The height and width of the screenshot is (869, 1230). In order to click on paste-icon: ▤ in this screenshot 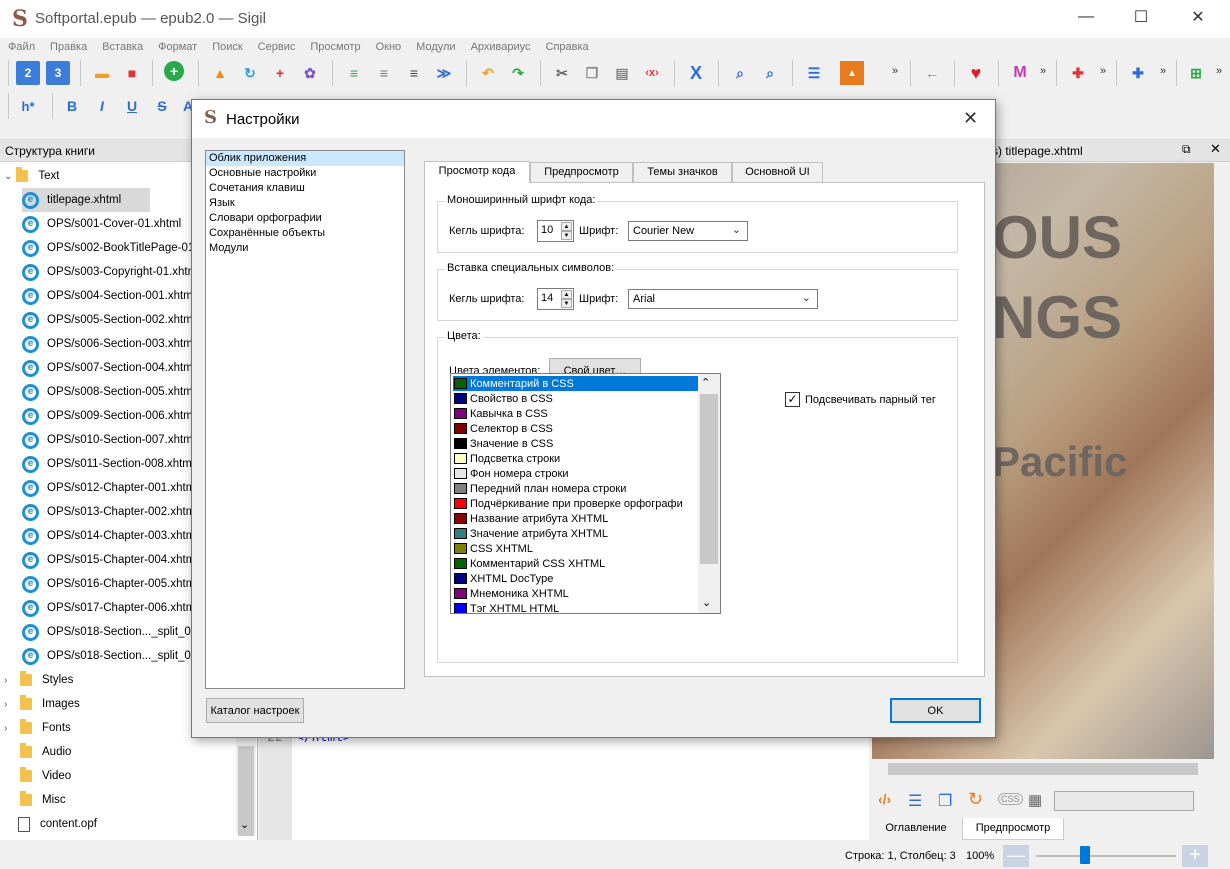, I will do `click(622, 73)`.